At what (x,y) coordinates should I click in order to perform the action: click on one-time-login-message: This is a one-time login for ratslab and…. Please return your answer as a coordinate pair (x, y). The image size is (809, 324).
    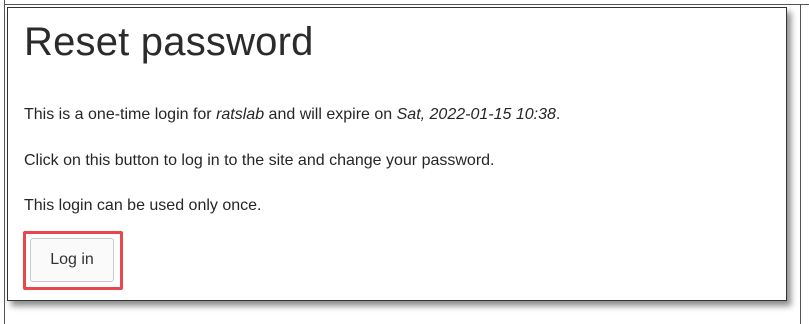
    Looking at the image, I should click on (292, 115).